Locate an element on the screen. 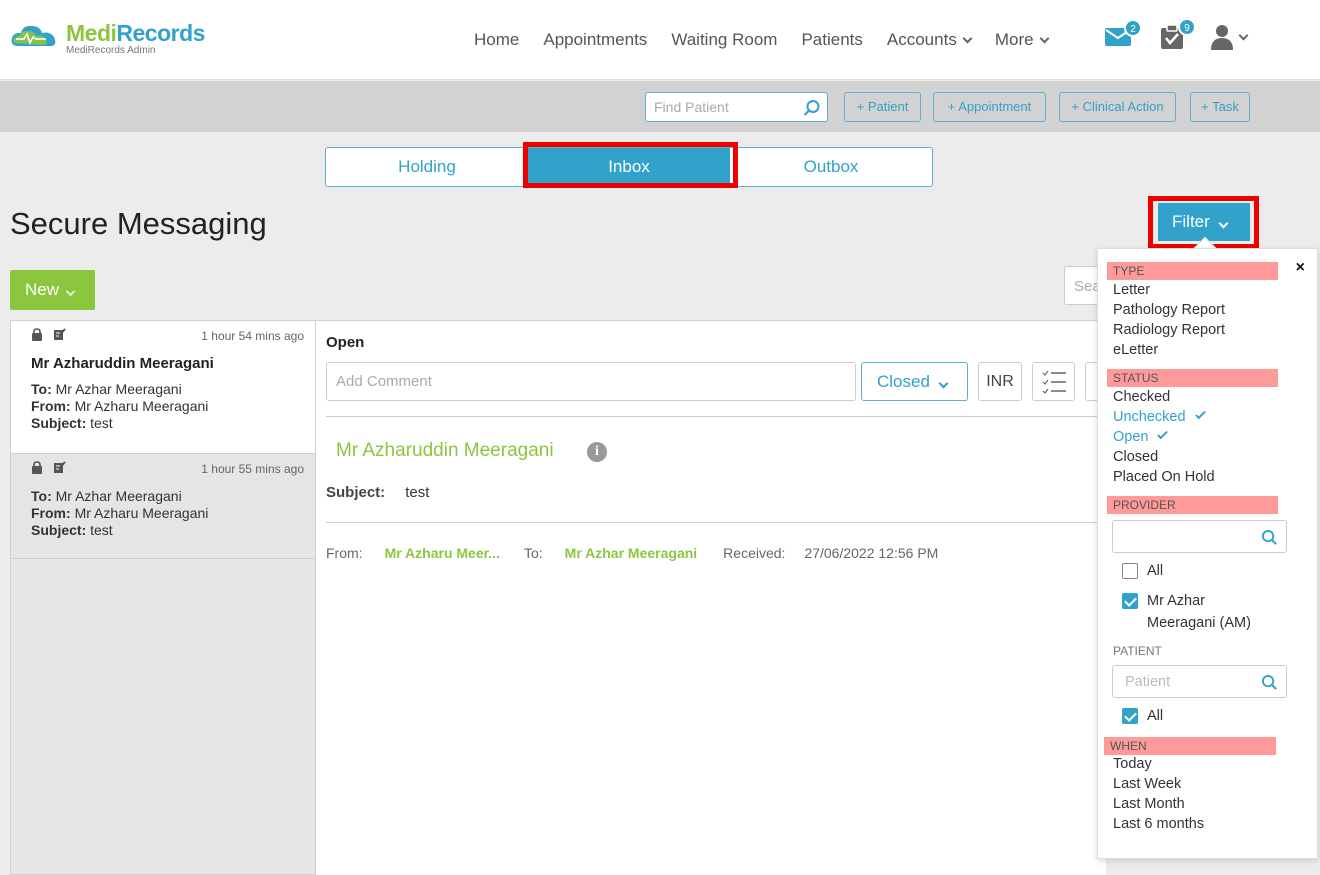  patient-search-placeholder: Patient is located at coordinates (1148, 682).